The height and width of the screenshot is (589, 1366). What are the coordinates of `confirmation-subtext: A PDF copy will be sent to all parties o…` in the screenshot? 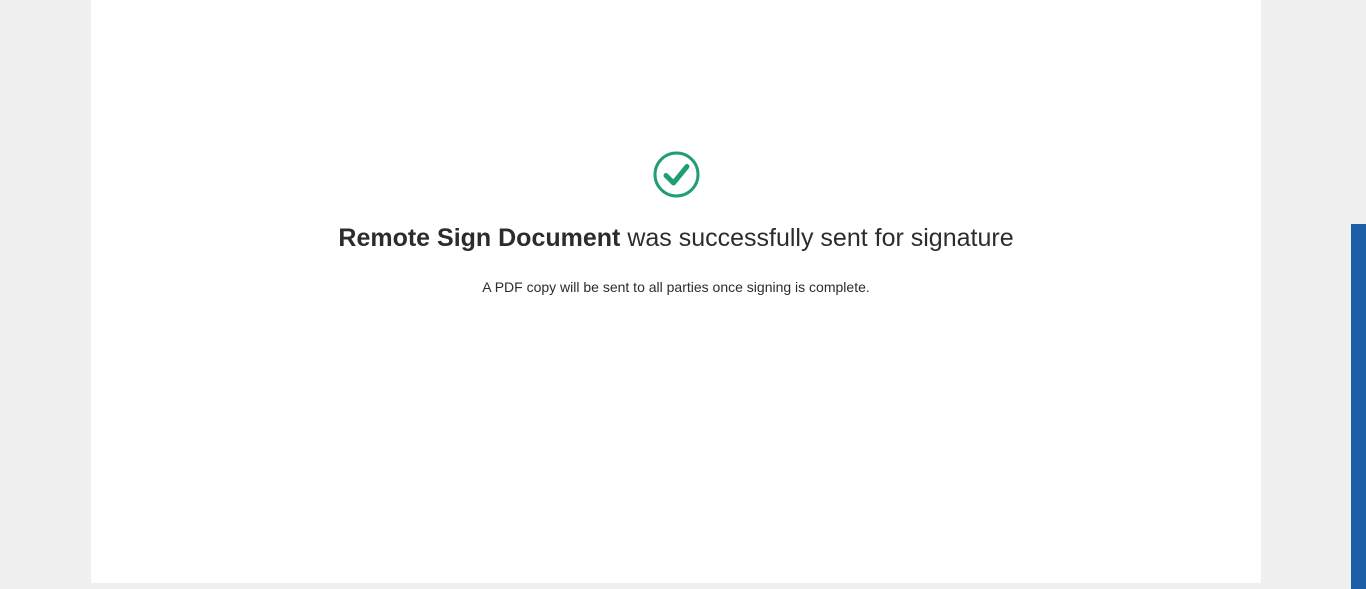 It's located at (676, 287).